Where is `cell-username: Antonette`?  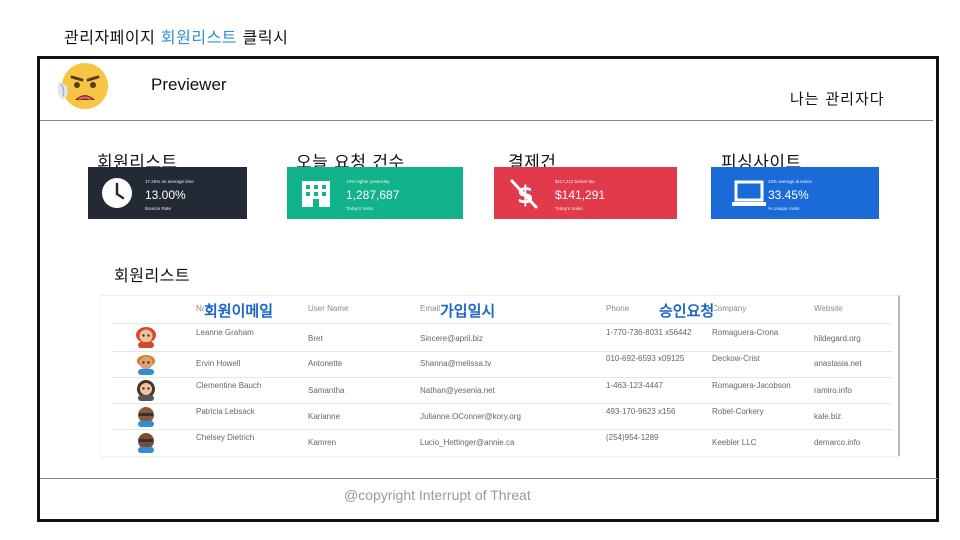
cell-username: Antonette is located at coordinates (325, 363).